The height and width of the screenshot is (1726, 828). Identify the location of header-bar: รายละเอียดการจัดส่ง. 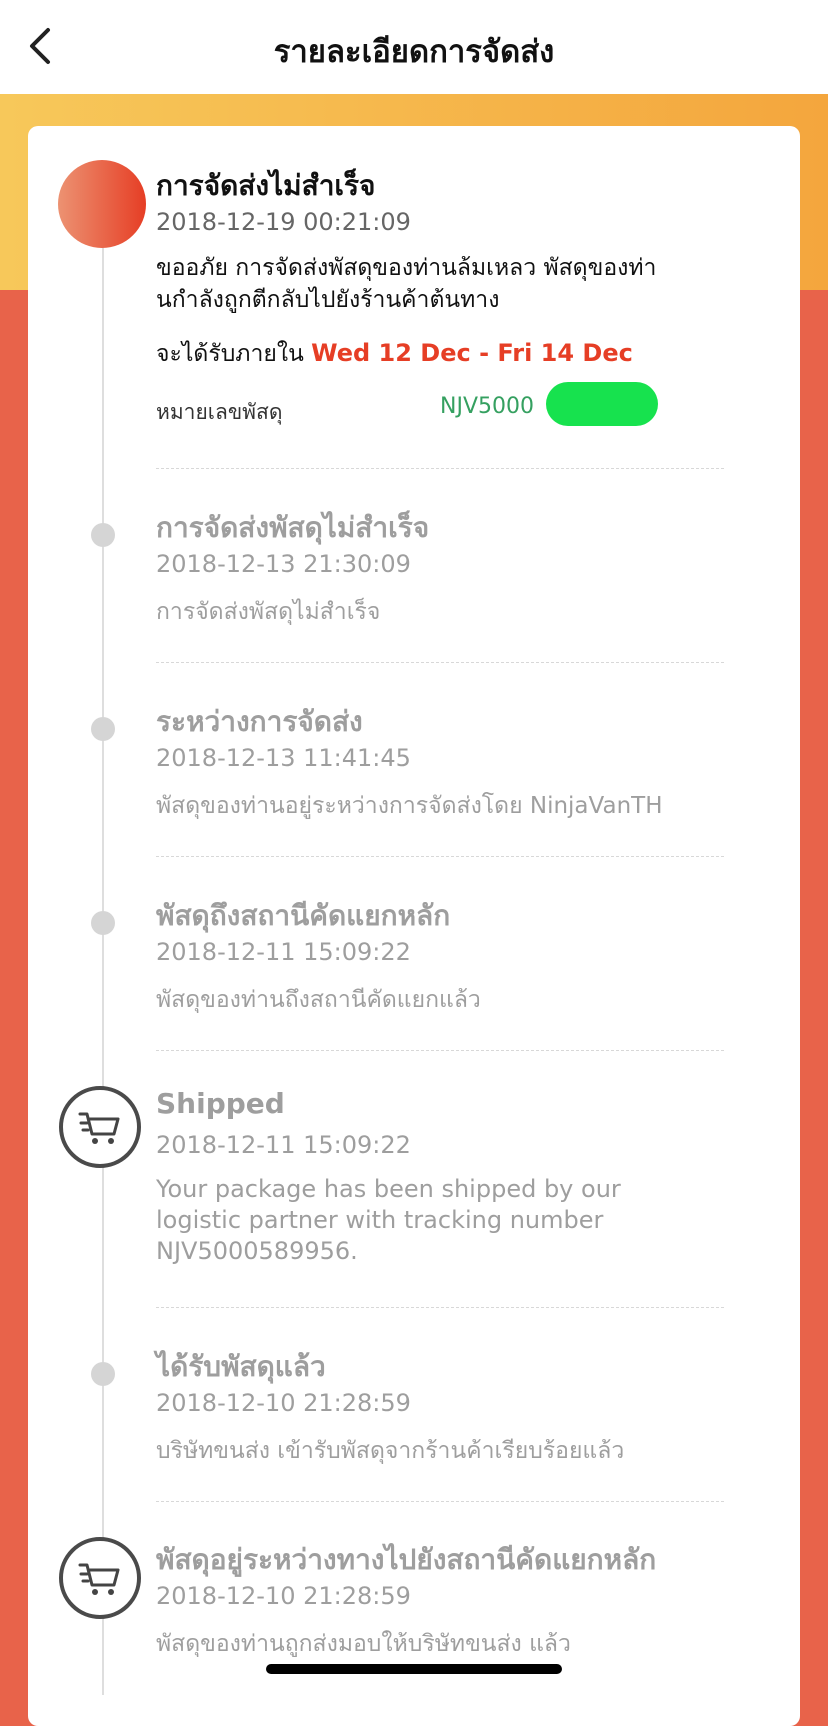
(414, 47).